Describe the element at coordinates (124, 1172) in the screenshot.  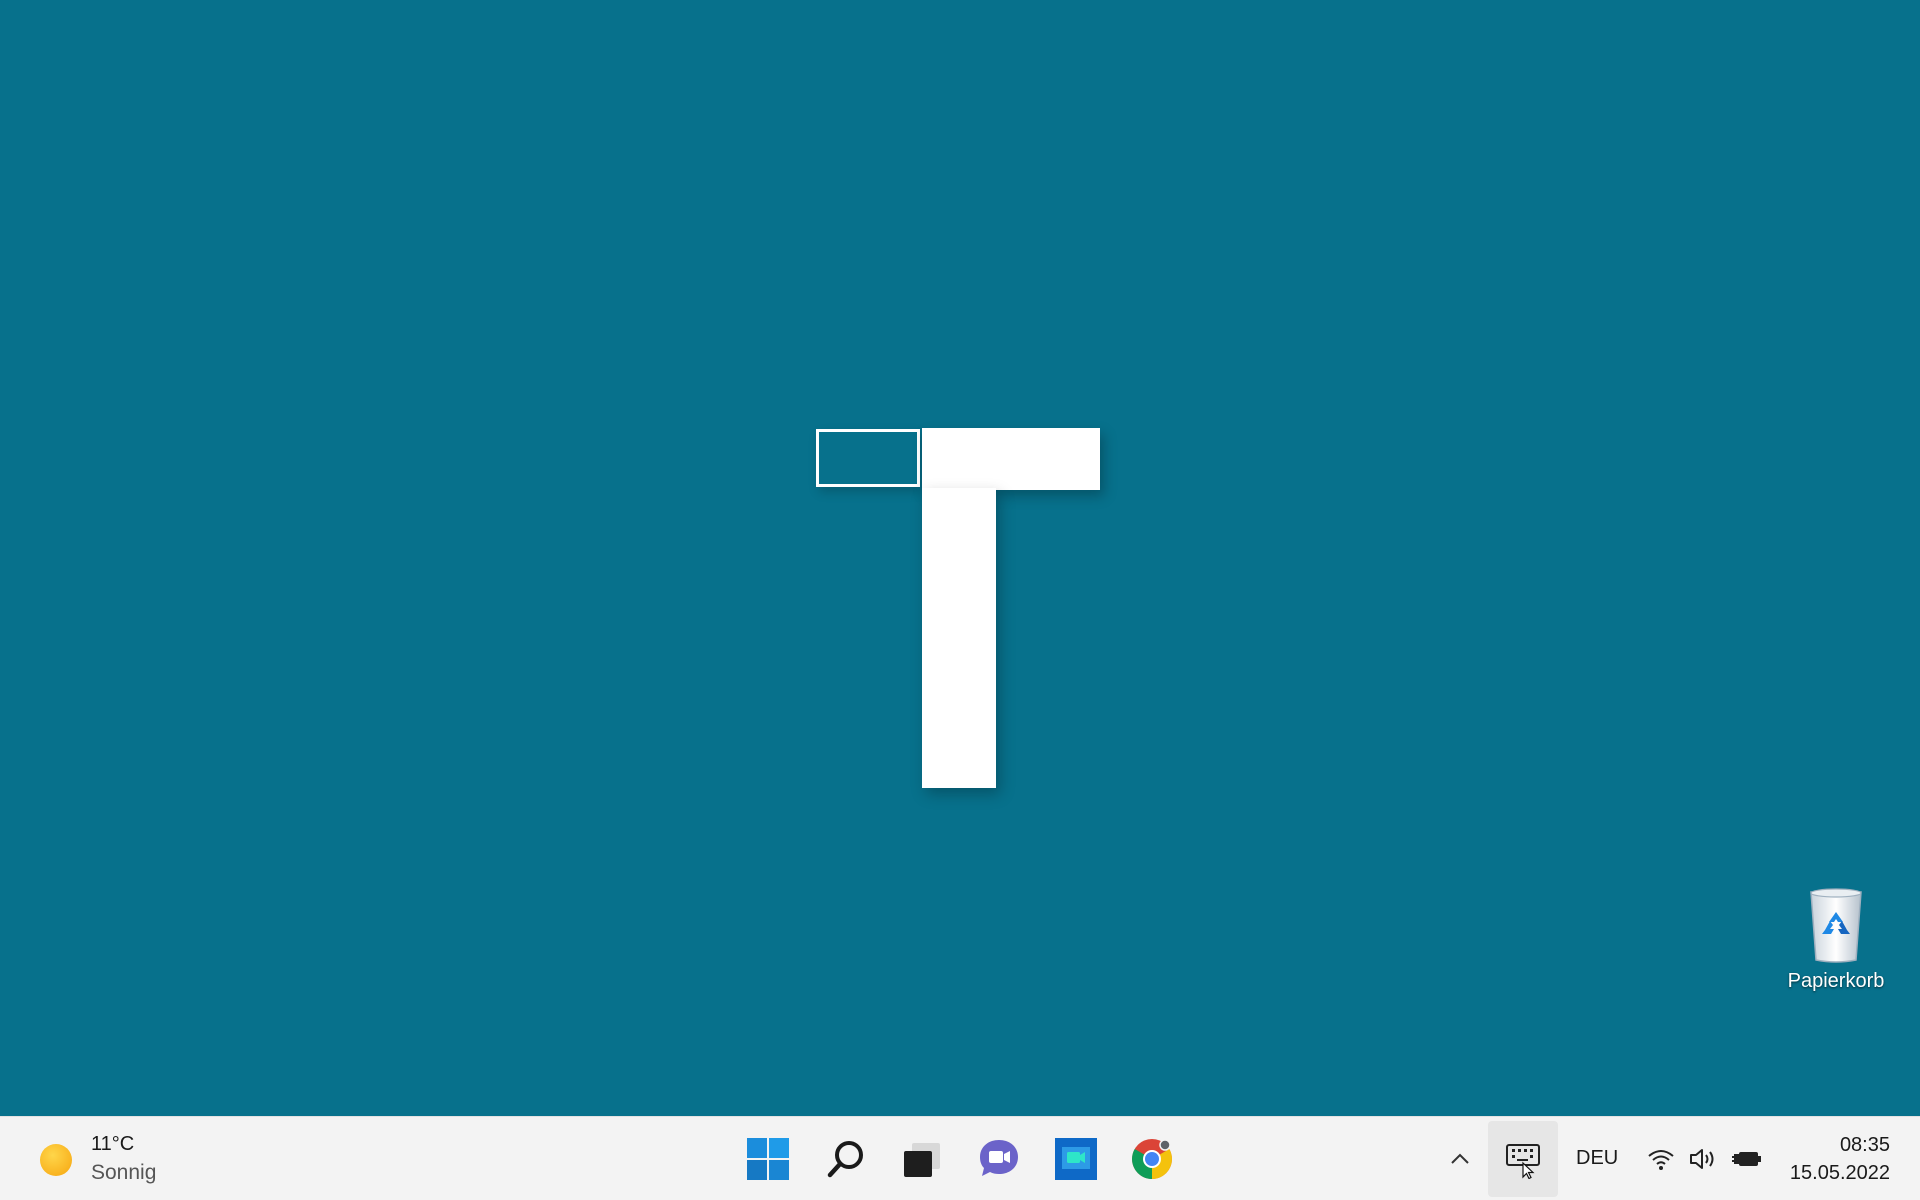
I see `weather-condition: Sonnig` at that location.